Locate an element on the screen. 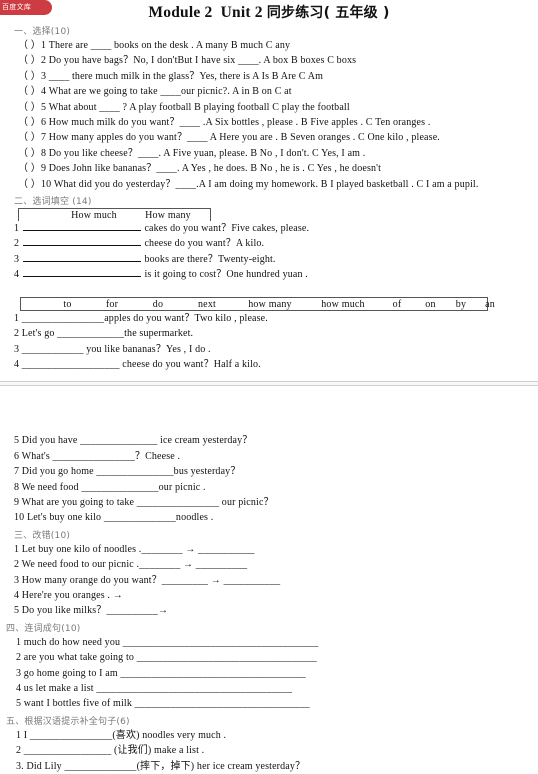 The height and width of the screenshot is (774, 538). word-bank-option: by is located at coordinates (461, 304).